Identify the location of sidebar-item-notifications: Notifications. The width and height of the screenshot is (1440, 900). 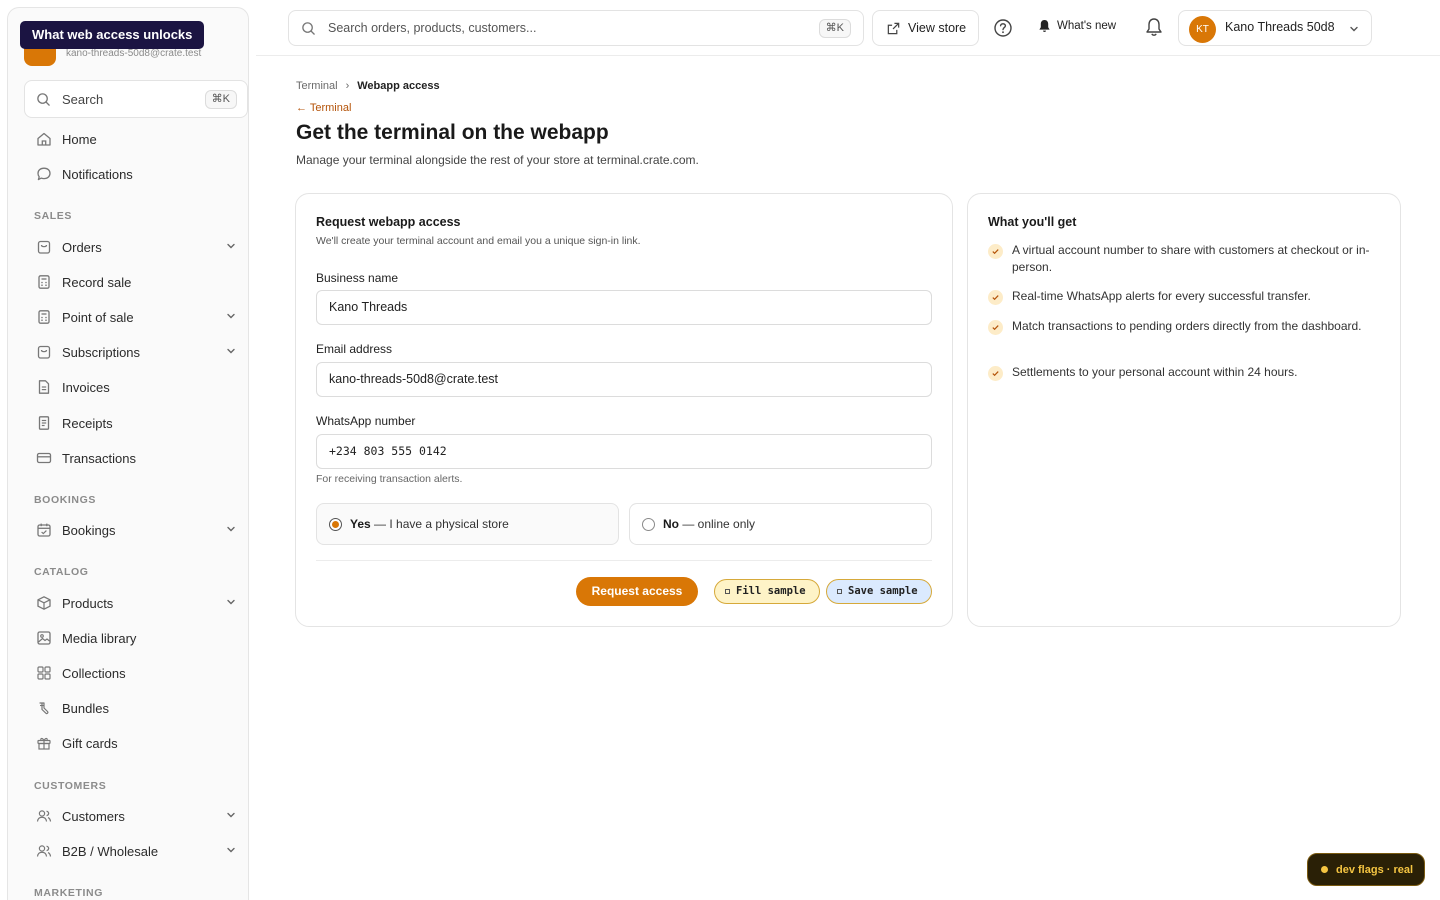
(136, 174).